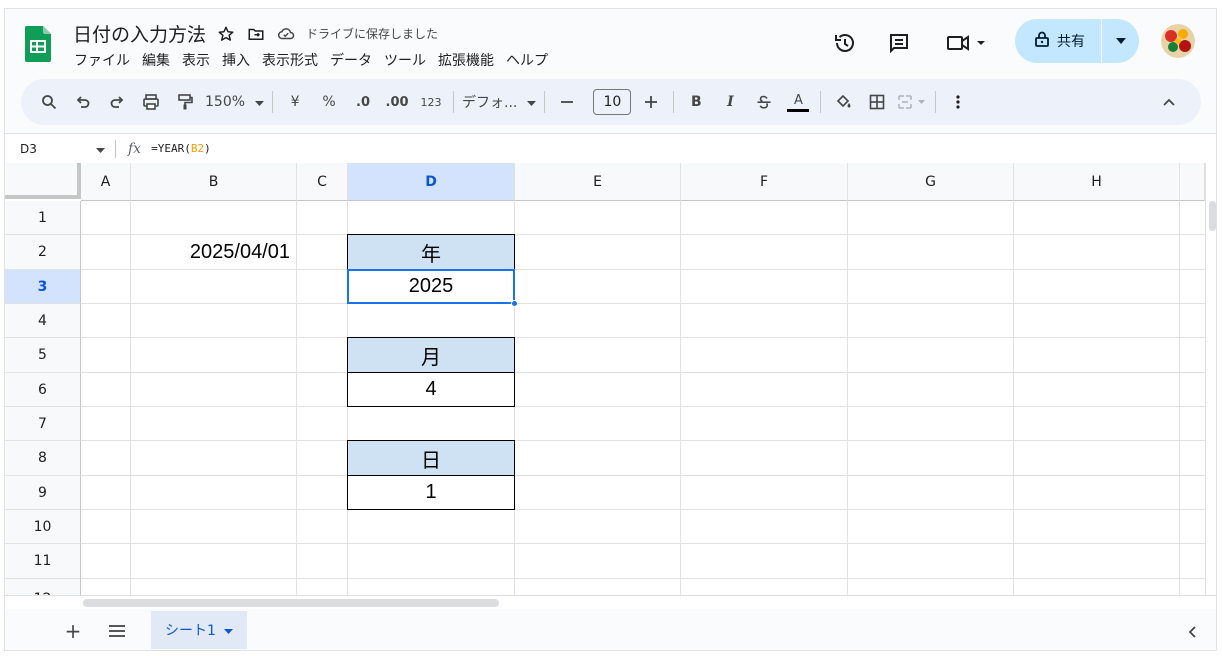 This screenshot has height=656, width=1222. I want to click on cell-d6: 4, so click(431, 389).